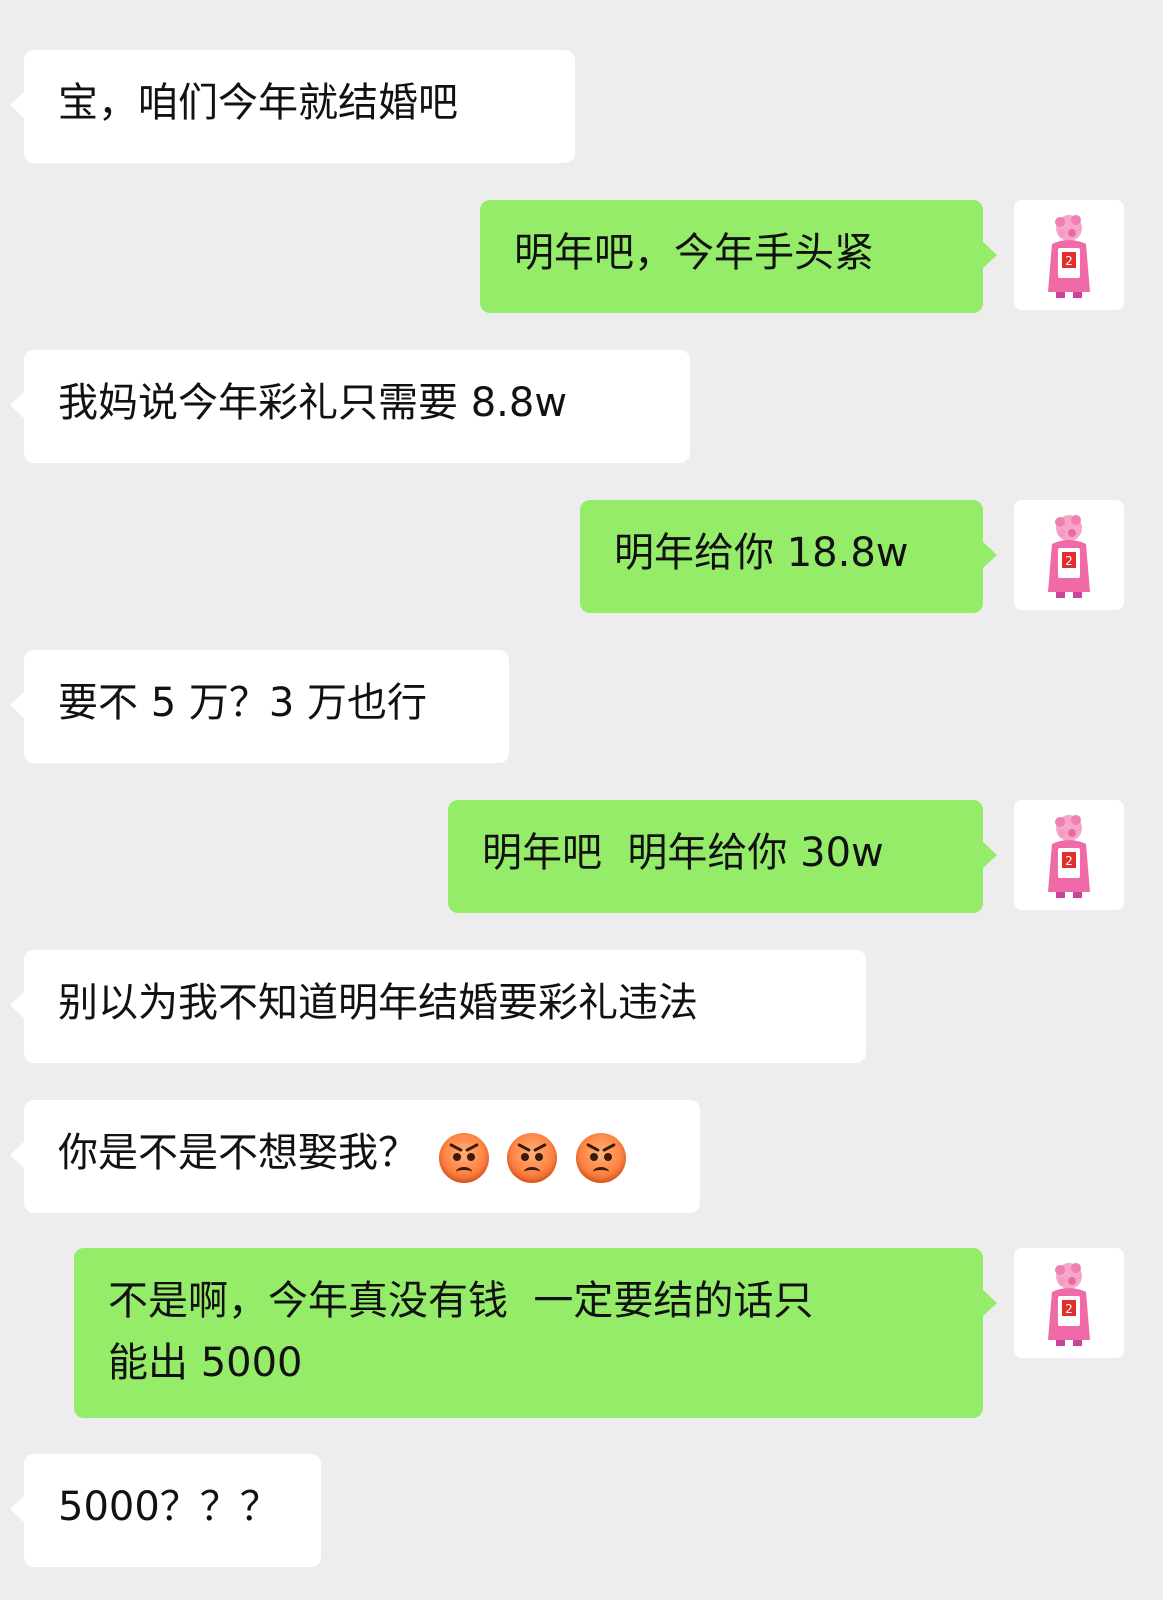 Image resolution: width=1163 pixels, height=1600 pixels. I want to click on message-bubble-outgoing: 明年吧 明年给你 30w, so click(722, 856).